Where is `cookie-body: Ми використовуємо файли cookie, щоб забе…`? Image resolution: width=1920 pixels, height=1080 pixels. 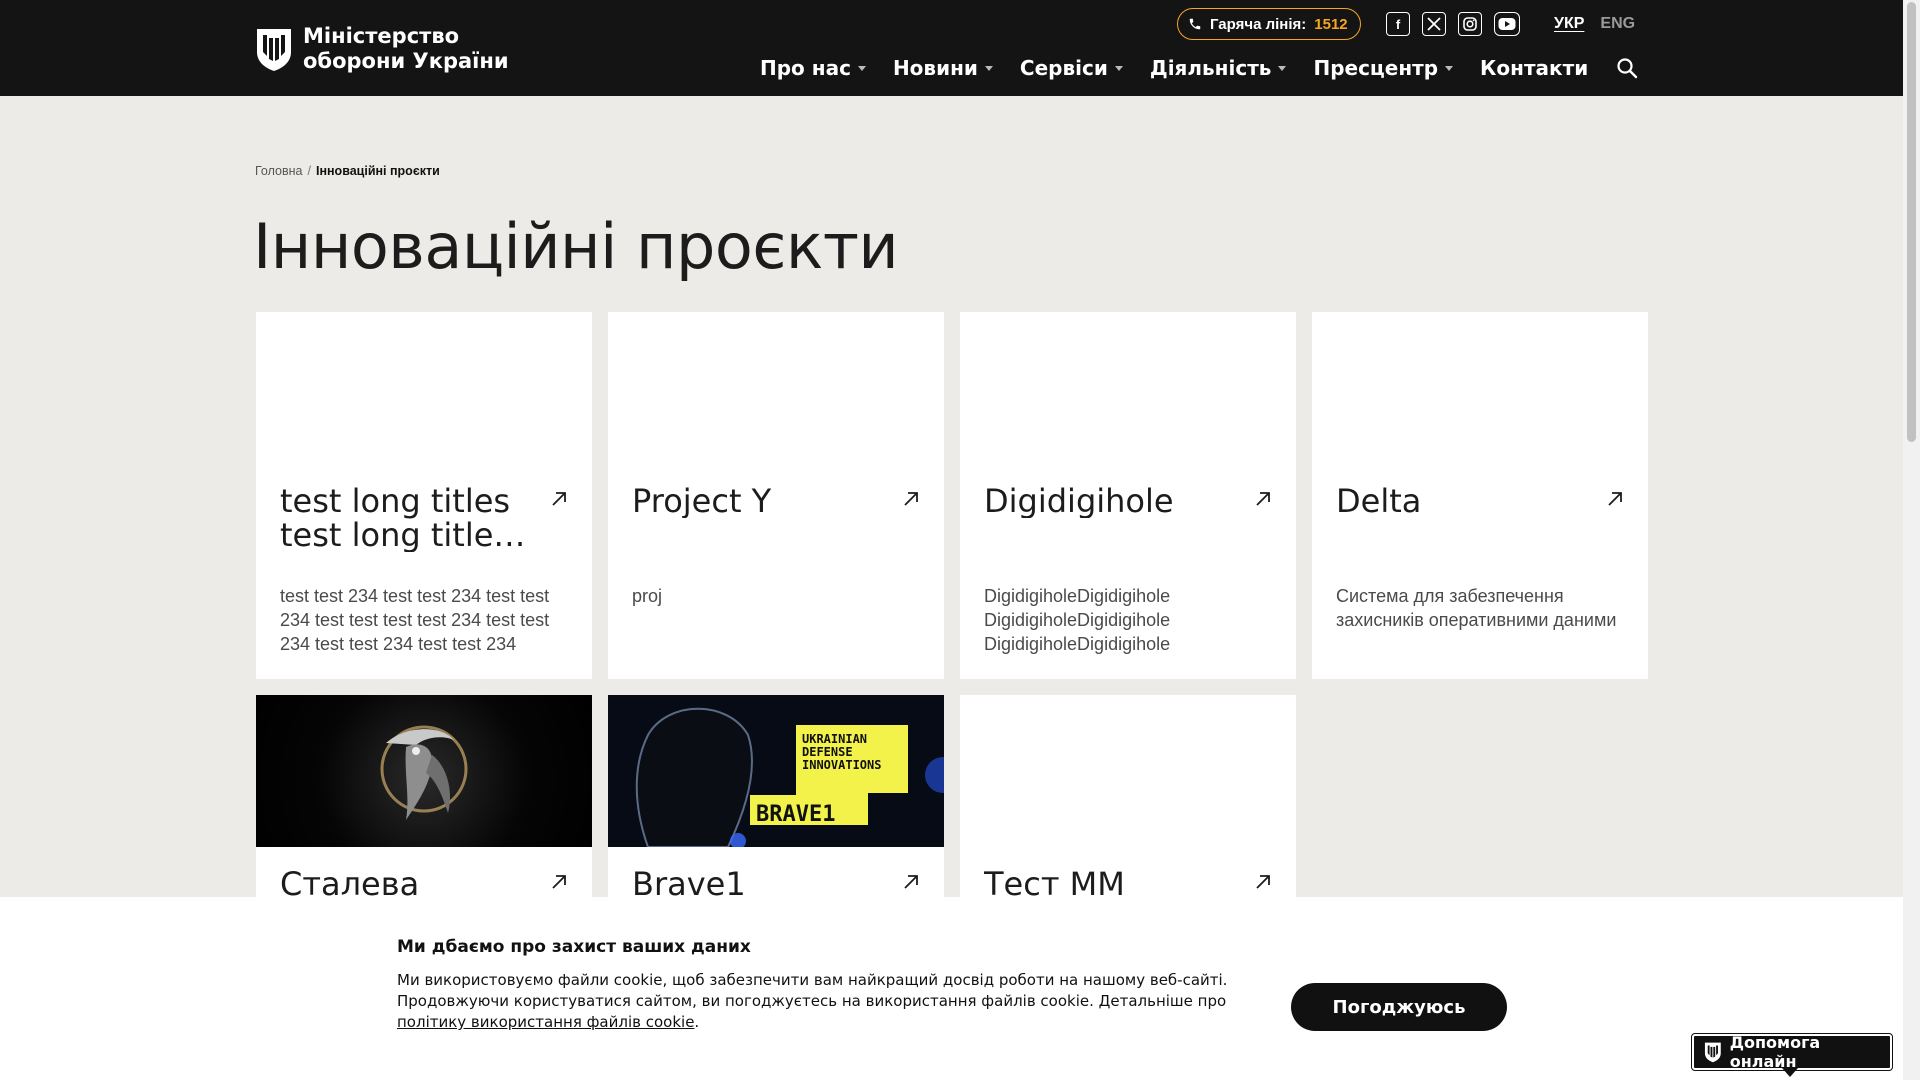 cookie-body: Ми використовуємо файли cookie, щоб забе… is located at coordinates (812, 990).